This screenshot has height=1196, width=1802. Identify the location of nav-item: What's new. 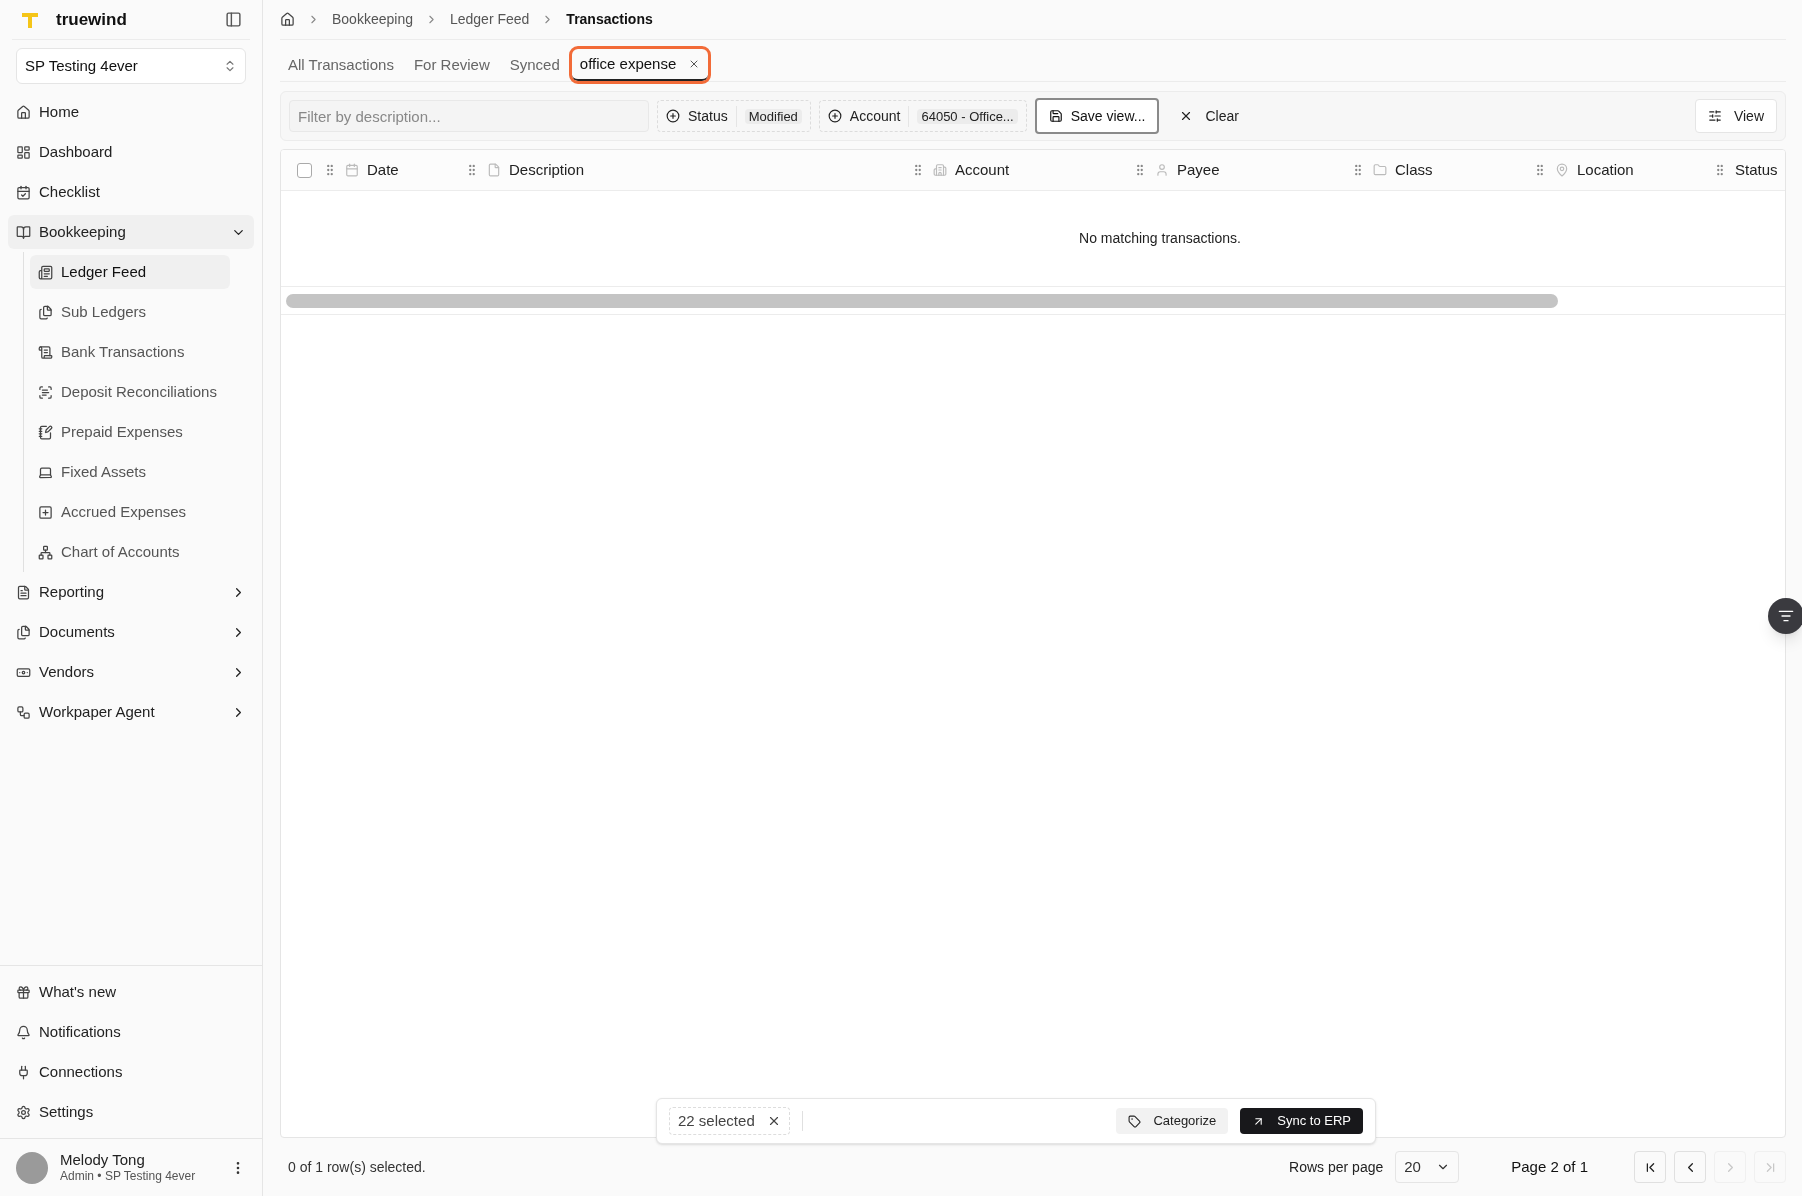
(131, 992).